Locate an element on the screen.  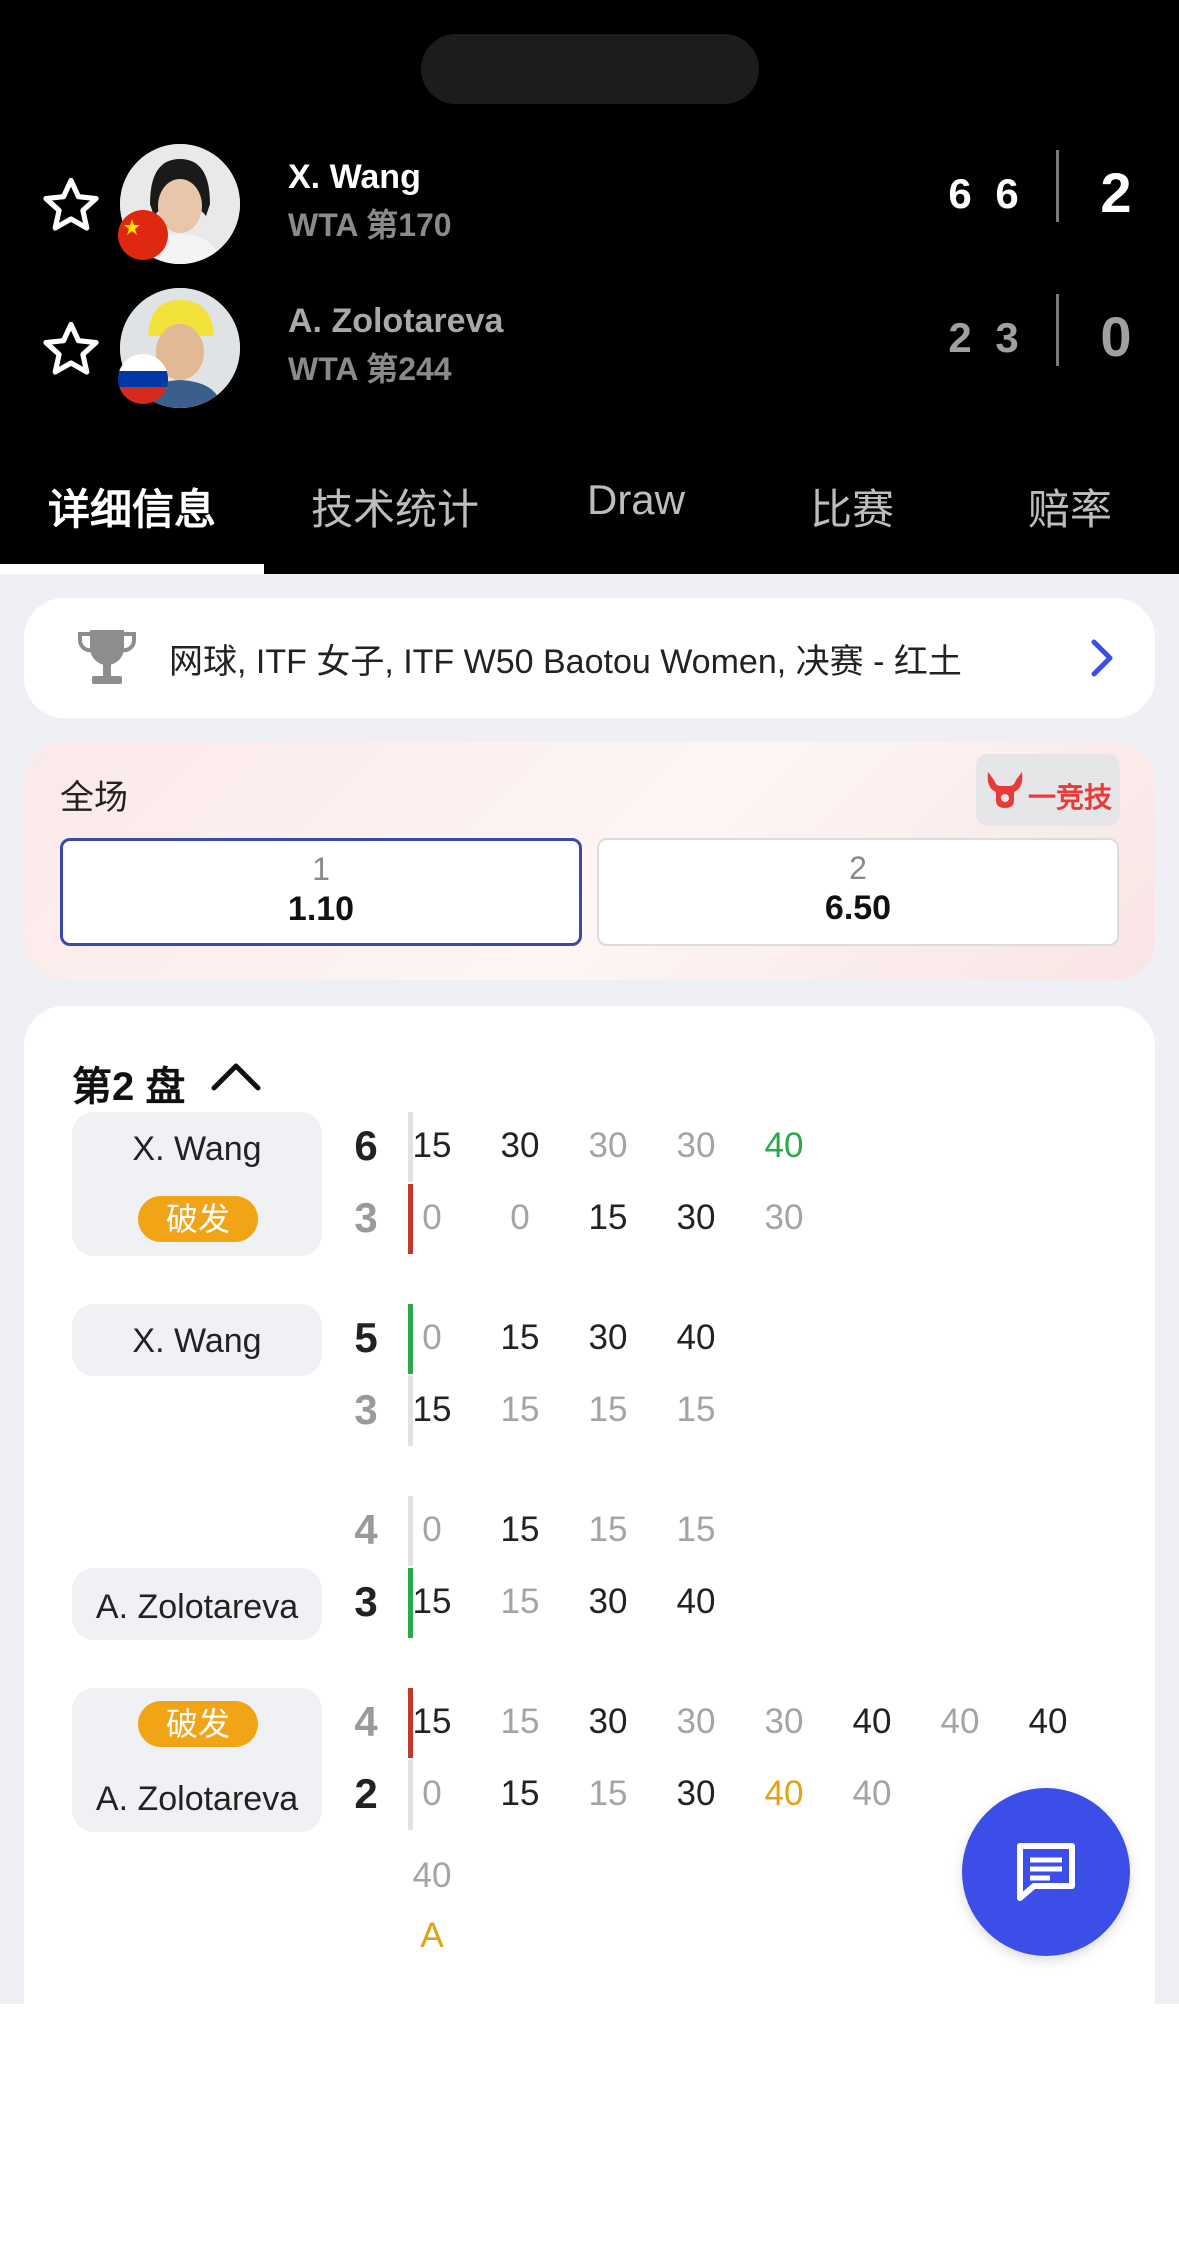
tab-matches: 比赛 is located at coordinates (852, 506).